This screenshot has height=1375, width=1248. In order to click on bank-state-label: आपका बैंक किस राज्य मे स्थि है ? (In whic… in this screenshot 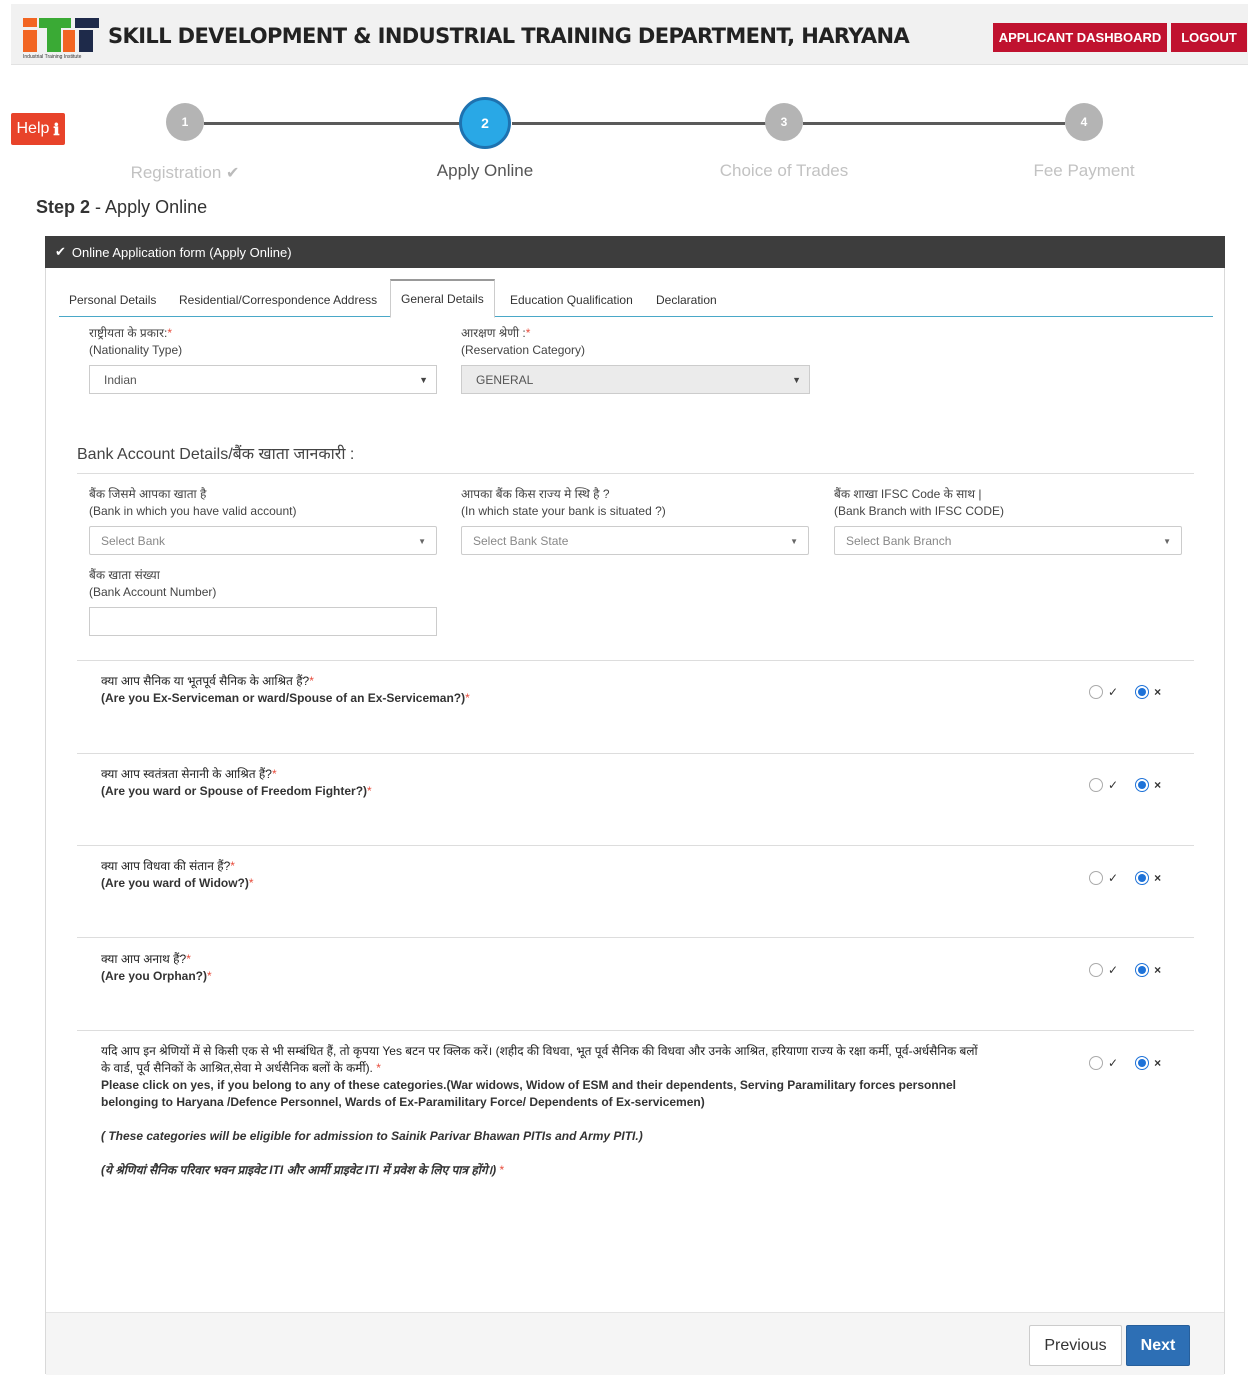, I will do `click(563, 502)`.